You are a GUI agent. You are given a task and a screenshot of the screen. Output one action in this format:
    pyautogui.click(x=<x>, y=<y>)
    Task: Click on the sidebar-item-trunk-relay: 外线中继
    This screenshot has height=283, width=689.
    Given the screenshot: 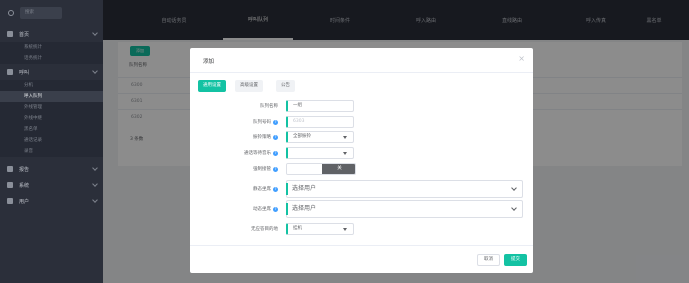 What is the action you would take?
    pyautogui.click(x=51, y=118)
    